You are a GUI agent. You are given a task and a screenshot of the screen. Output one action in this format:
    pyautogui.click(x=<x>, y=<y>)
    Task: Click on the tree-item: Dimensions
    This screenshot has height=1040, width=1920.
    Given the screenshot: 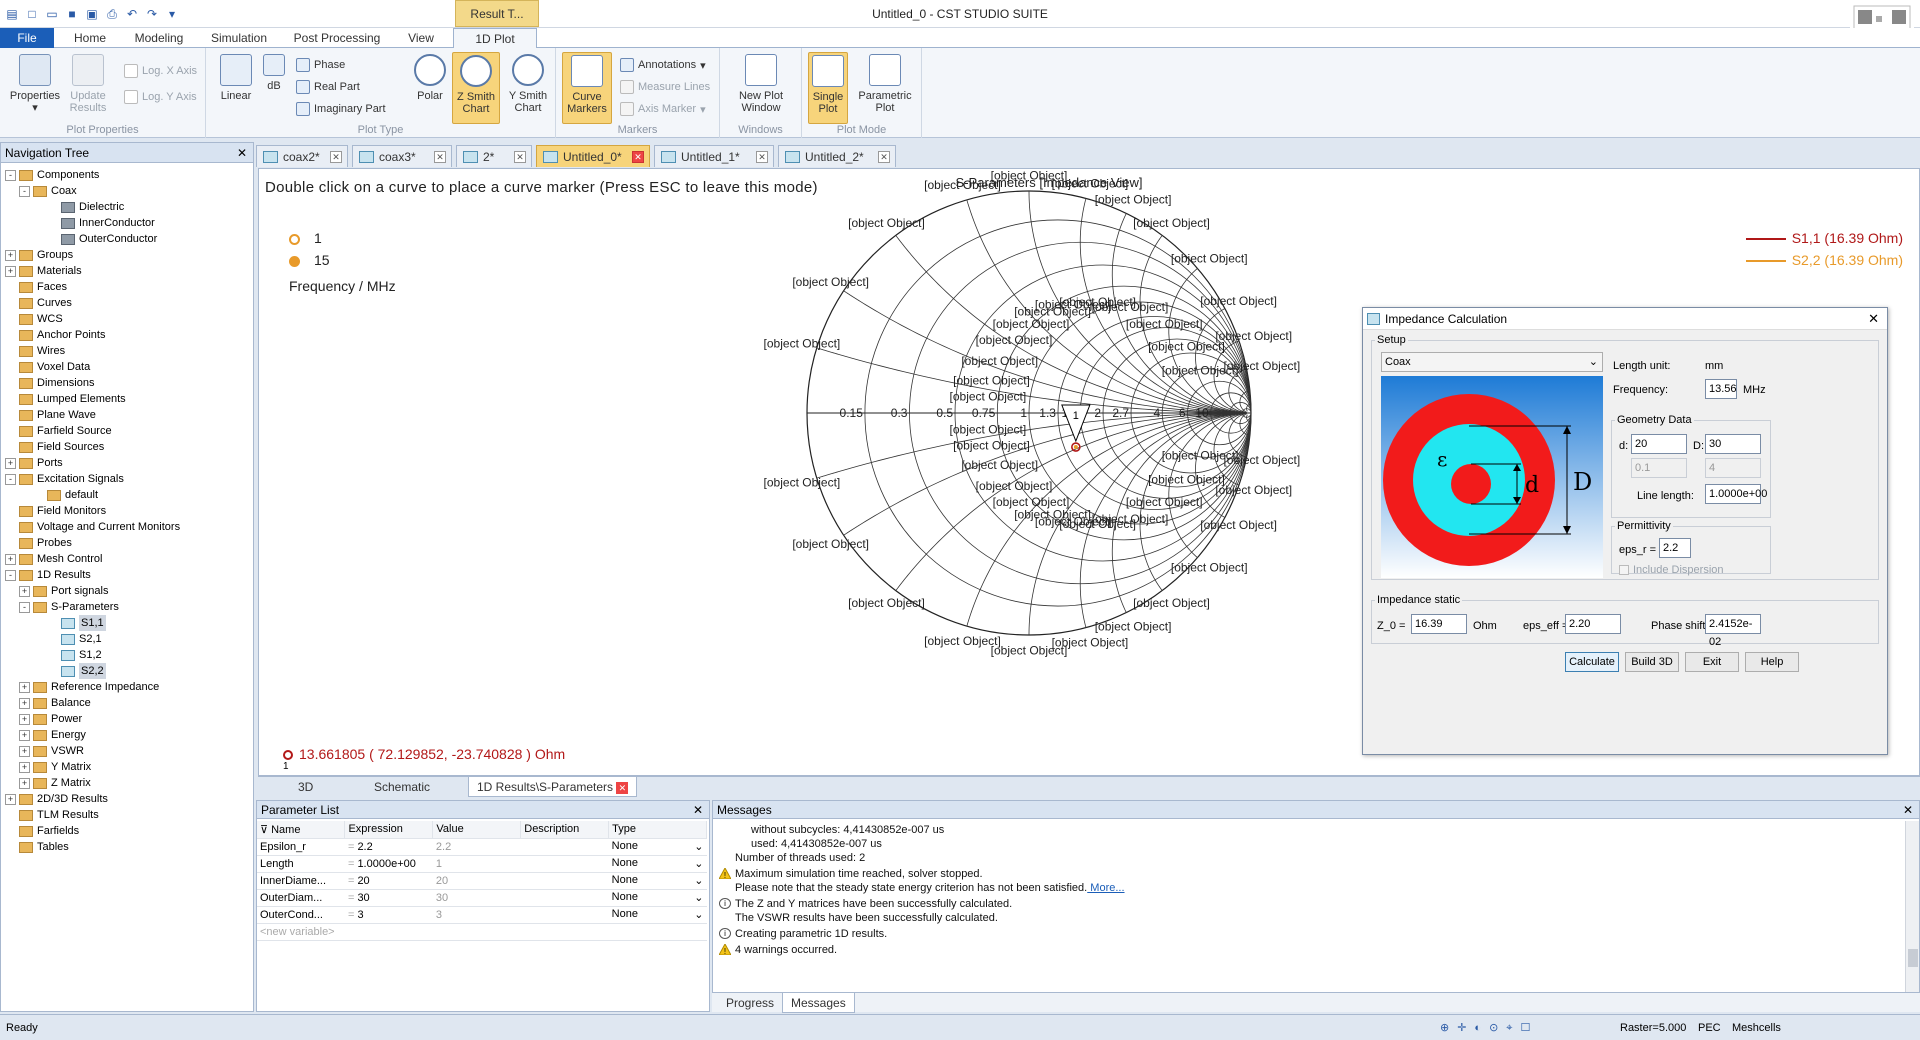 What is the action you would take?
    pyautogui.click(x=92, y=383)
    